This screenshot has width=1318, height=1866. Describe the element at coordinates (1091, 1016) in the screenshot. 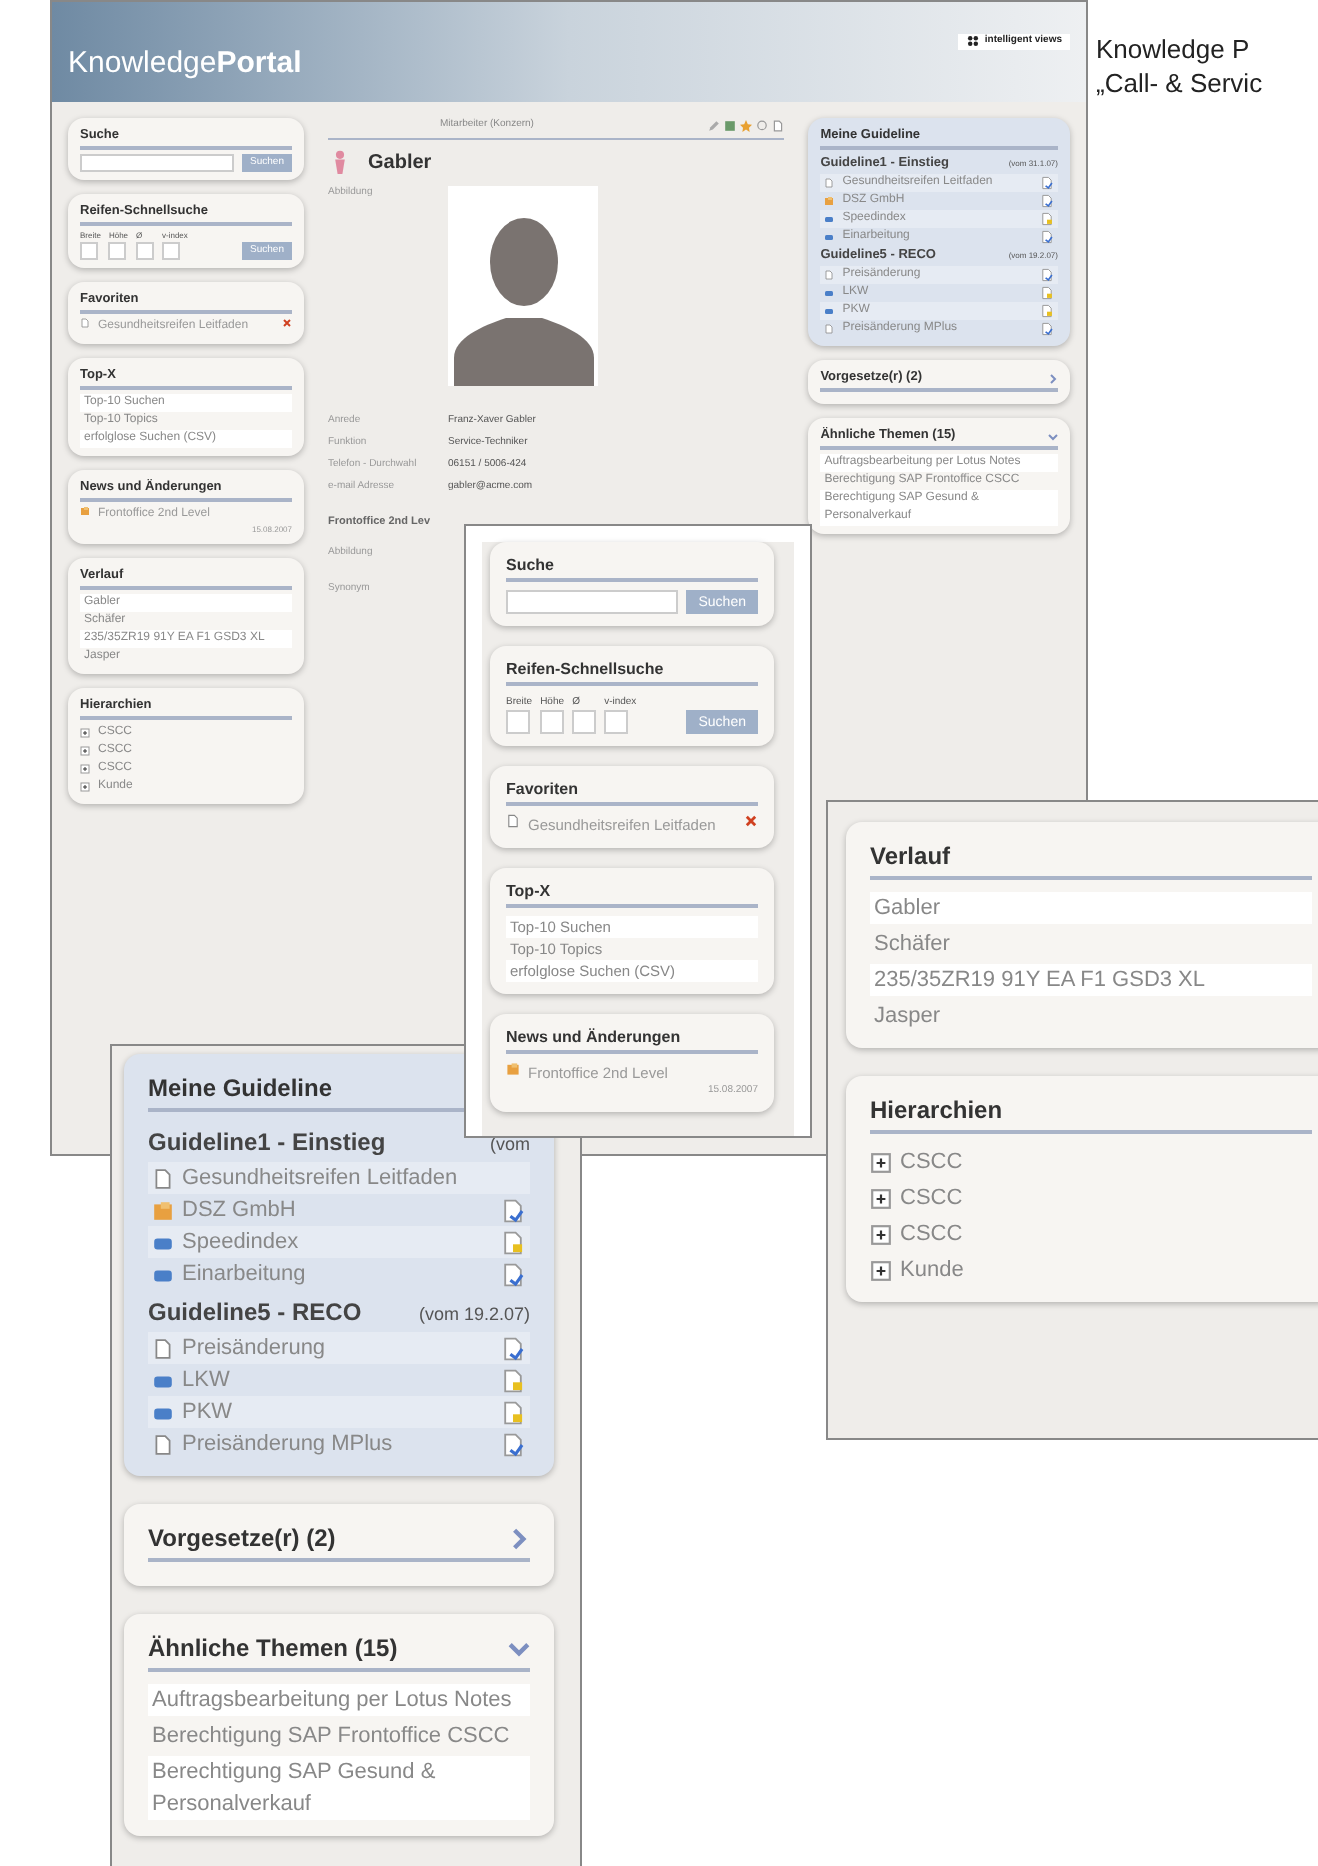

I see `list-item: Jasper` at that location.